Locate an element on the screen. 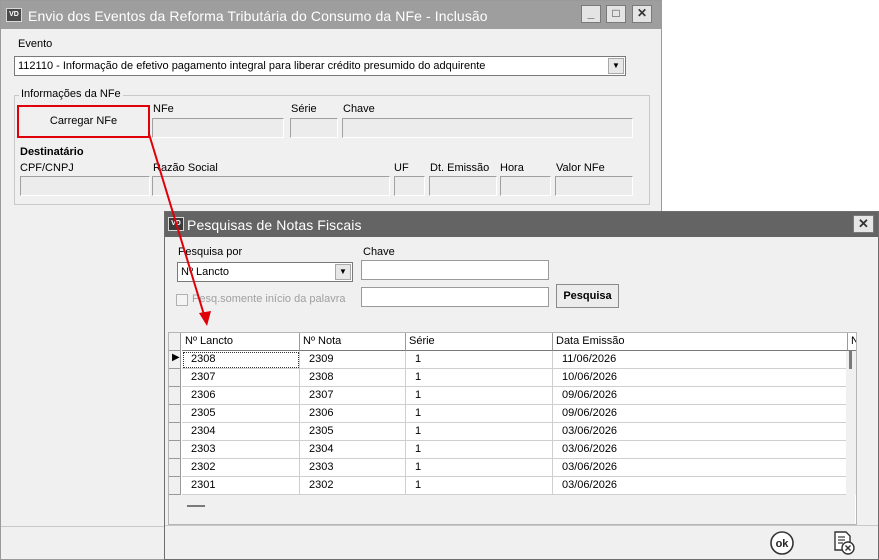 This screenshot has height=560, width=879. cell-nota: 2307 is located at coordinates (353, 396).